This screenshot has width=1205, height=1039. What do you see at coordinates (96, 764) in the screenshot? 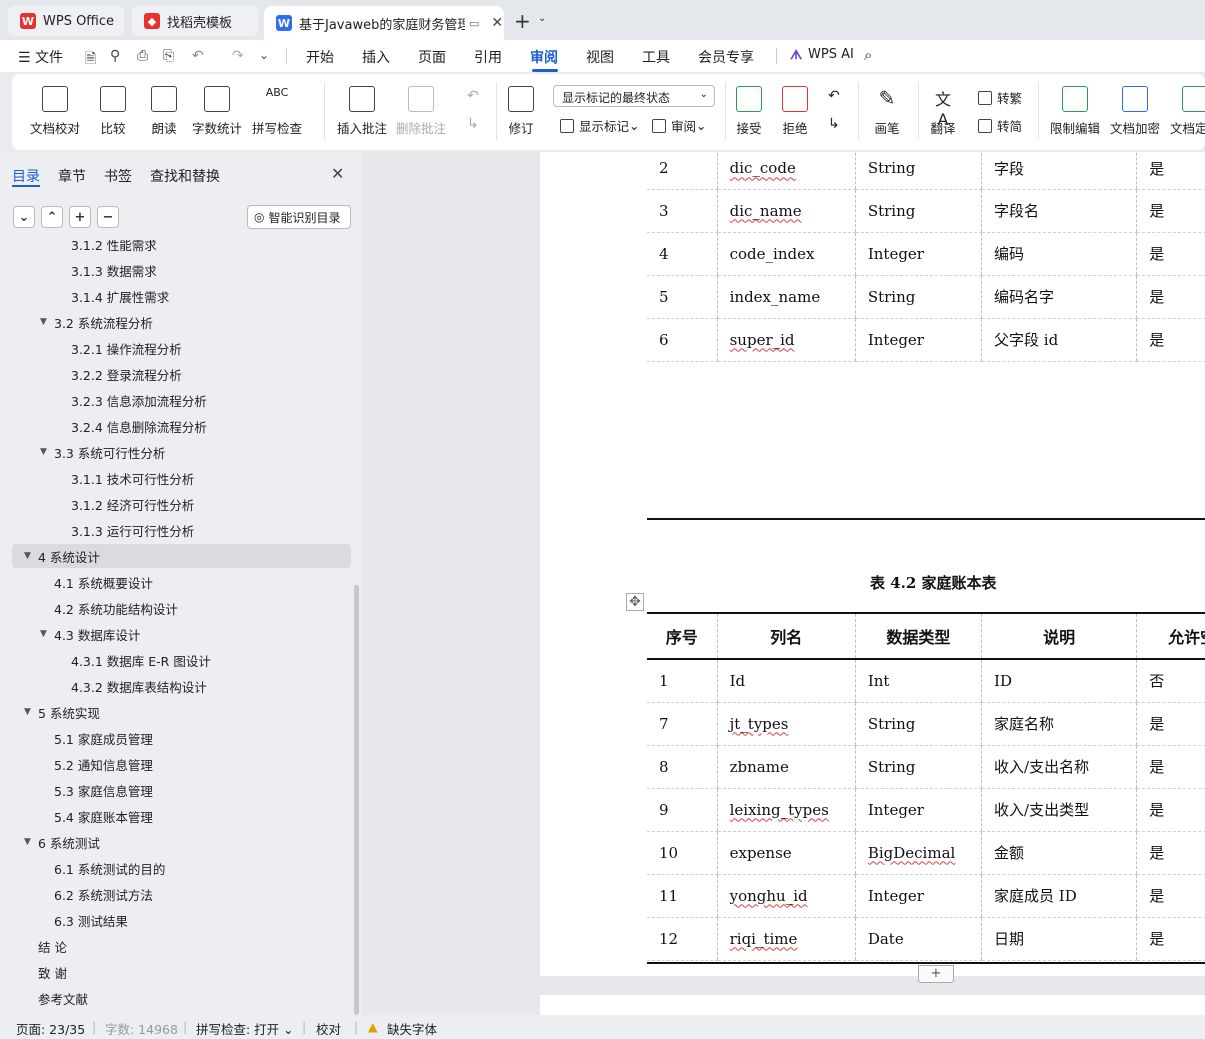
I see `toc-item: 5.2 通知信息管理` at bounding box center [96, 764].